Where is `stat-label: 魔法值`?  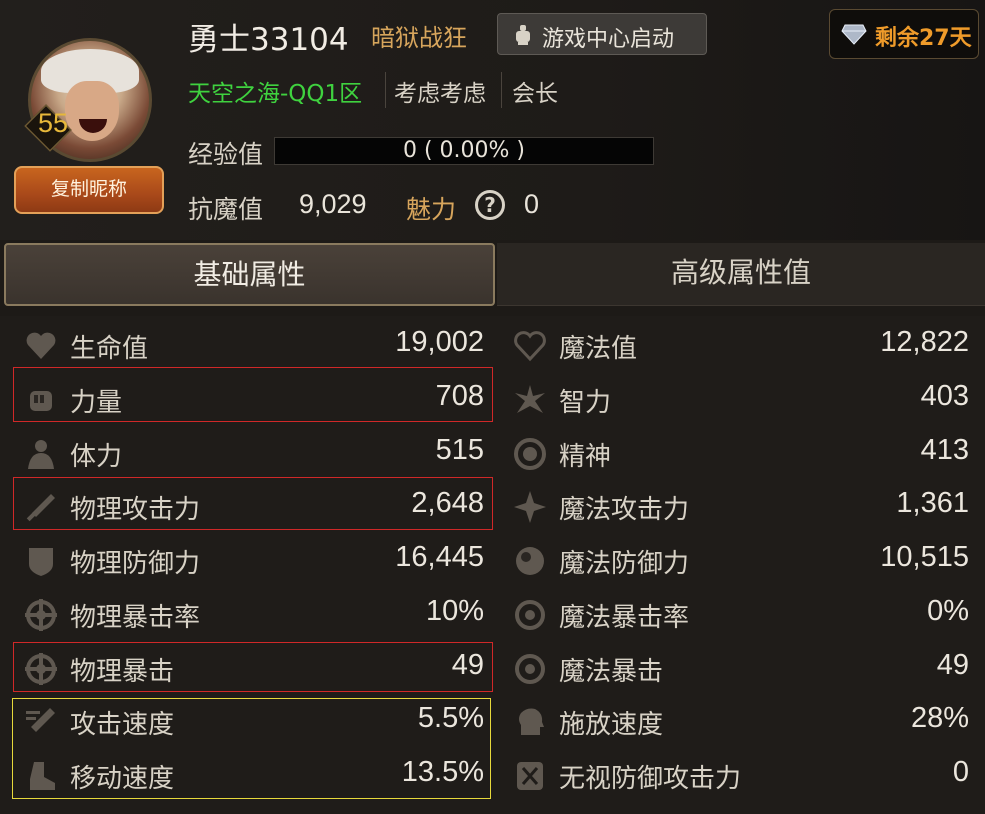
stat-label: 魔法值 is located at coordinates (598, 349).